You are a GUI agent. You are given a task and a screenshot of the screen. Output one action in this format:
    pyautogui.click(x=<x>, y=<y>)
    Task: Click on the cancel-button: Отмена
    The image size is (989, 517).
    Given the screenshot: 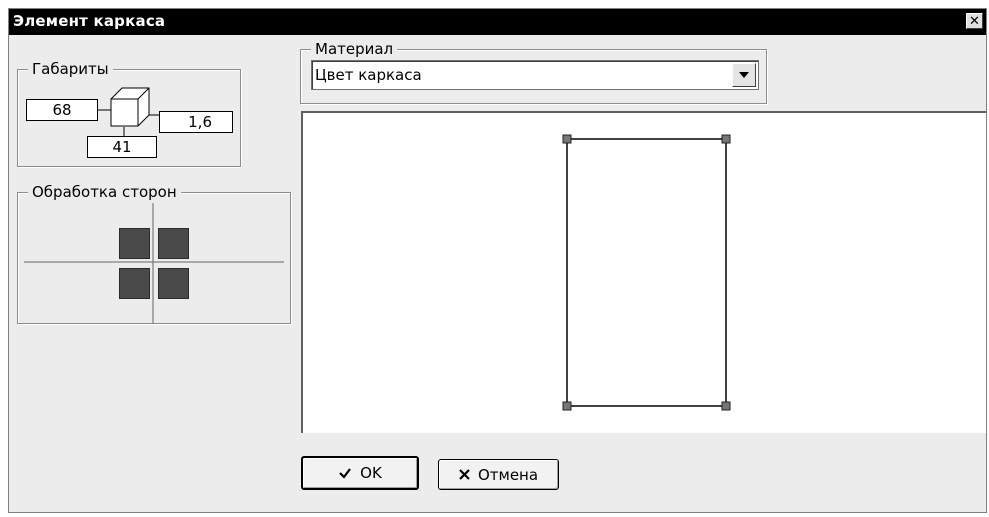 What is the action you would take?
    pyautogui.click(x=498, y=474)
    